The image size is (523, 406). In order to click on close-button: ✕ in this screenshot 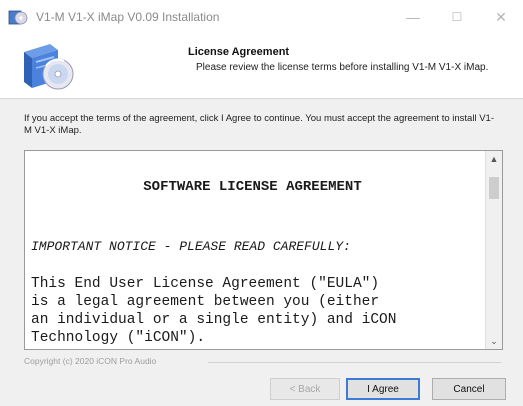, I will do `click(501, 17)`.